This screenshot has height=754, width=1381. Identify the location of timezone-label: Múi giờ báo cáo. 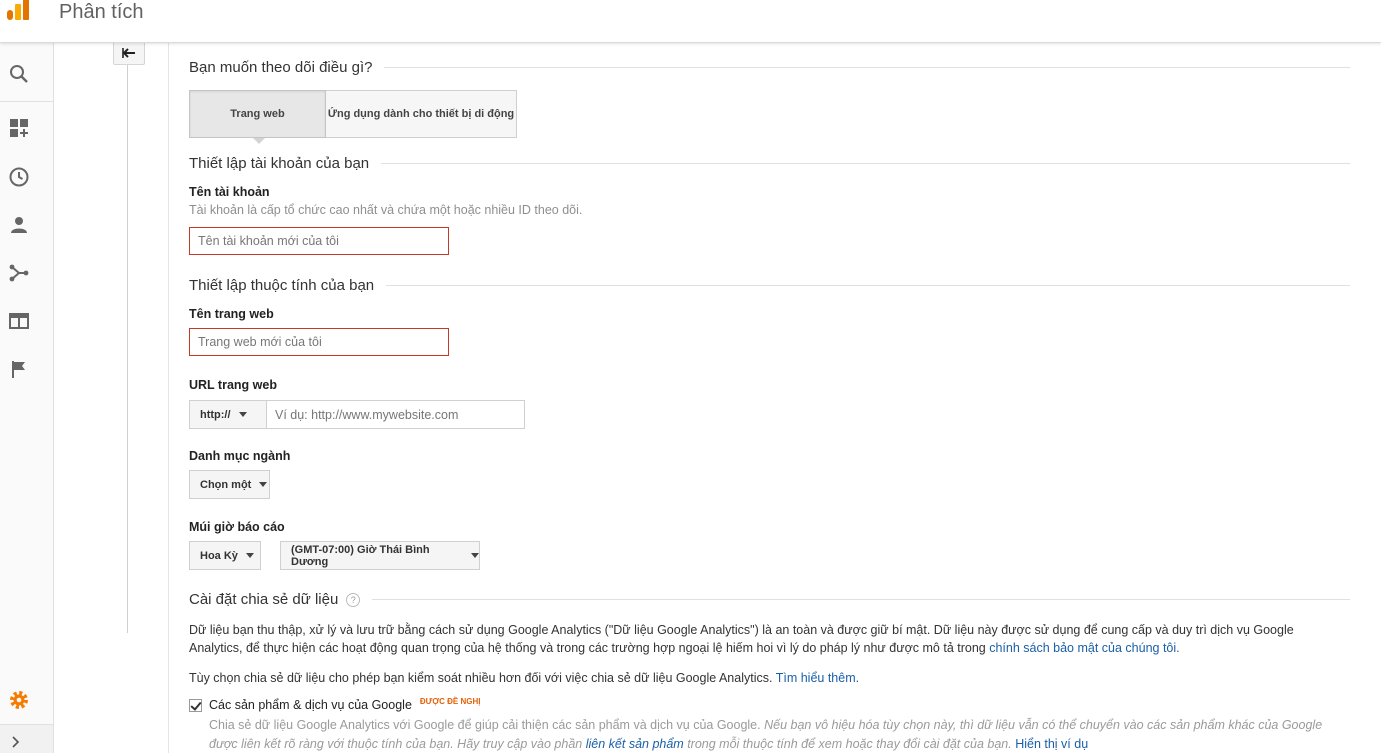
(237, 527).